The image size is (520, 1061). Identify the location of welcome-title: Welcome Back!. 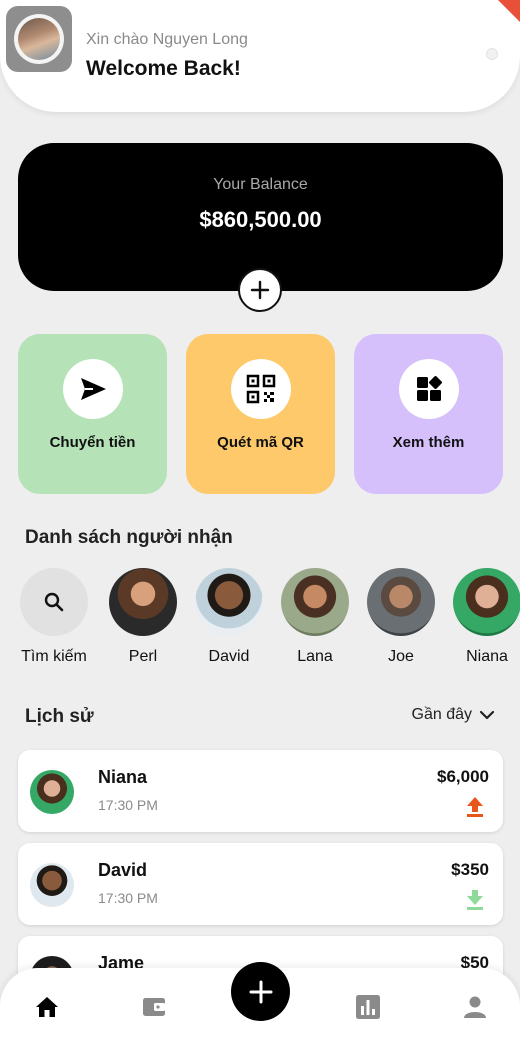
(163, 68).